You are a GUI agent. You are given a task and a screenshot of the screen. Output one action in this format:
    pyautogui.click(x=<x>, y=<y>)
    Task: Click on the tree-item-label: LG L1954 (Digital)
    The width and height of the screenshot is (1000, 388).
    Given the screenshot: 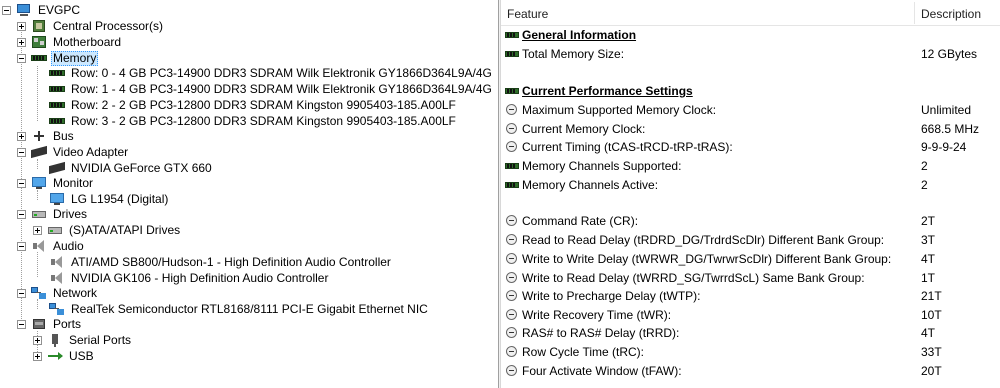 What is the action you would take?
    pyautogui.click(x=120, y=199)
    